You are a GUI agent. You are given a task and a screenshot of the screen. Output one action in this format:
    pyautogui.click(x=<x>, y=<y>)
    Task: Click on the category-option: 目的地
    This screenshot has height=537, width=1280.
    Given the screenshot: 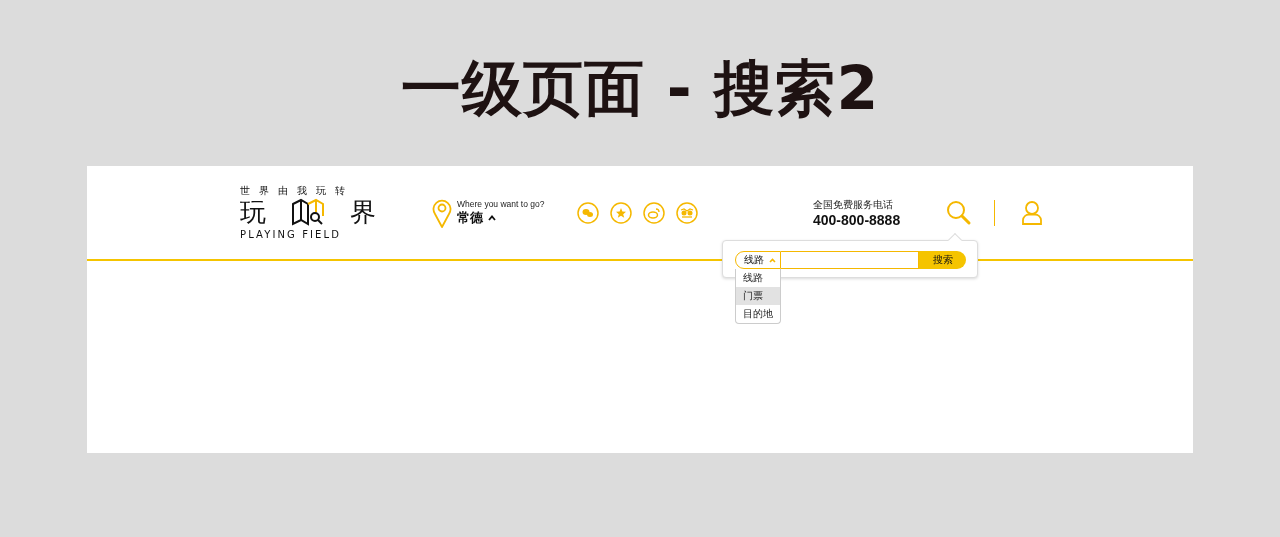 What is the action you would take?
    pyautogui.click(x=758, y=314)
    